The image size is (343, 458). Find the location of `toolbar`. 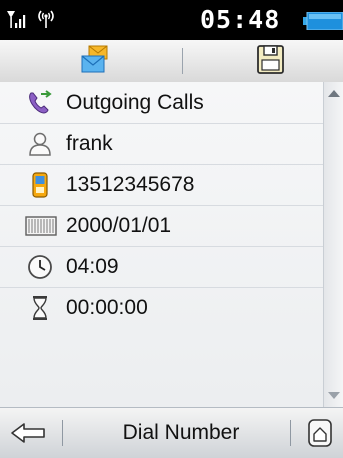

toolbar is located at coordinates (171, 61).